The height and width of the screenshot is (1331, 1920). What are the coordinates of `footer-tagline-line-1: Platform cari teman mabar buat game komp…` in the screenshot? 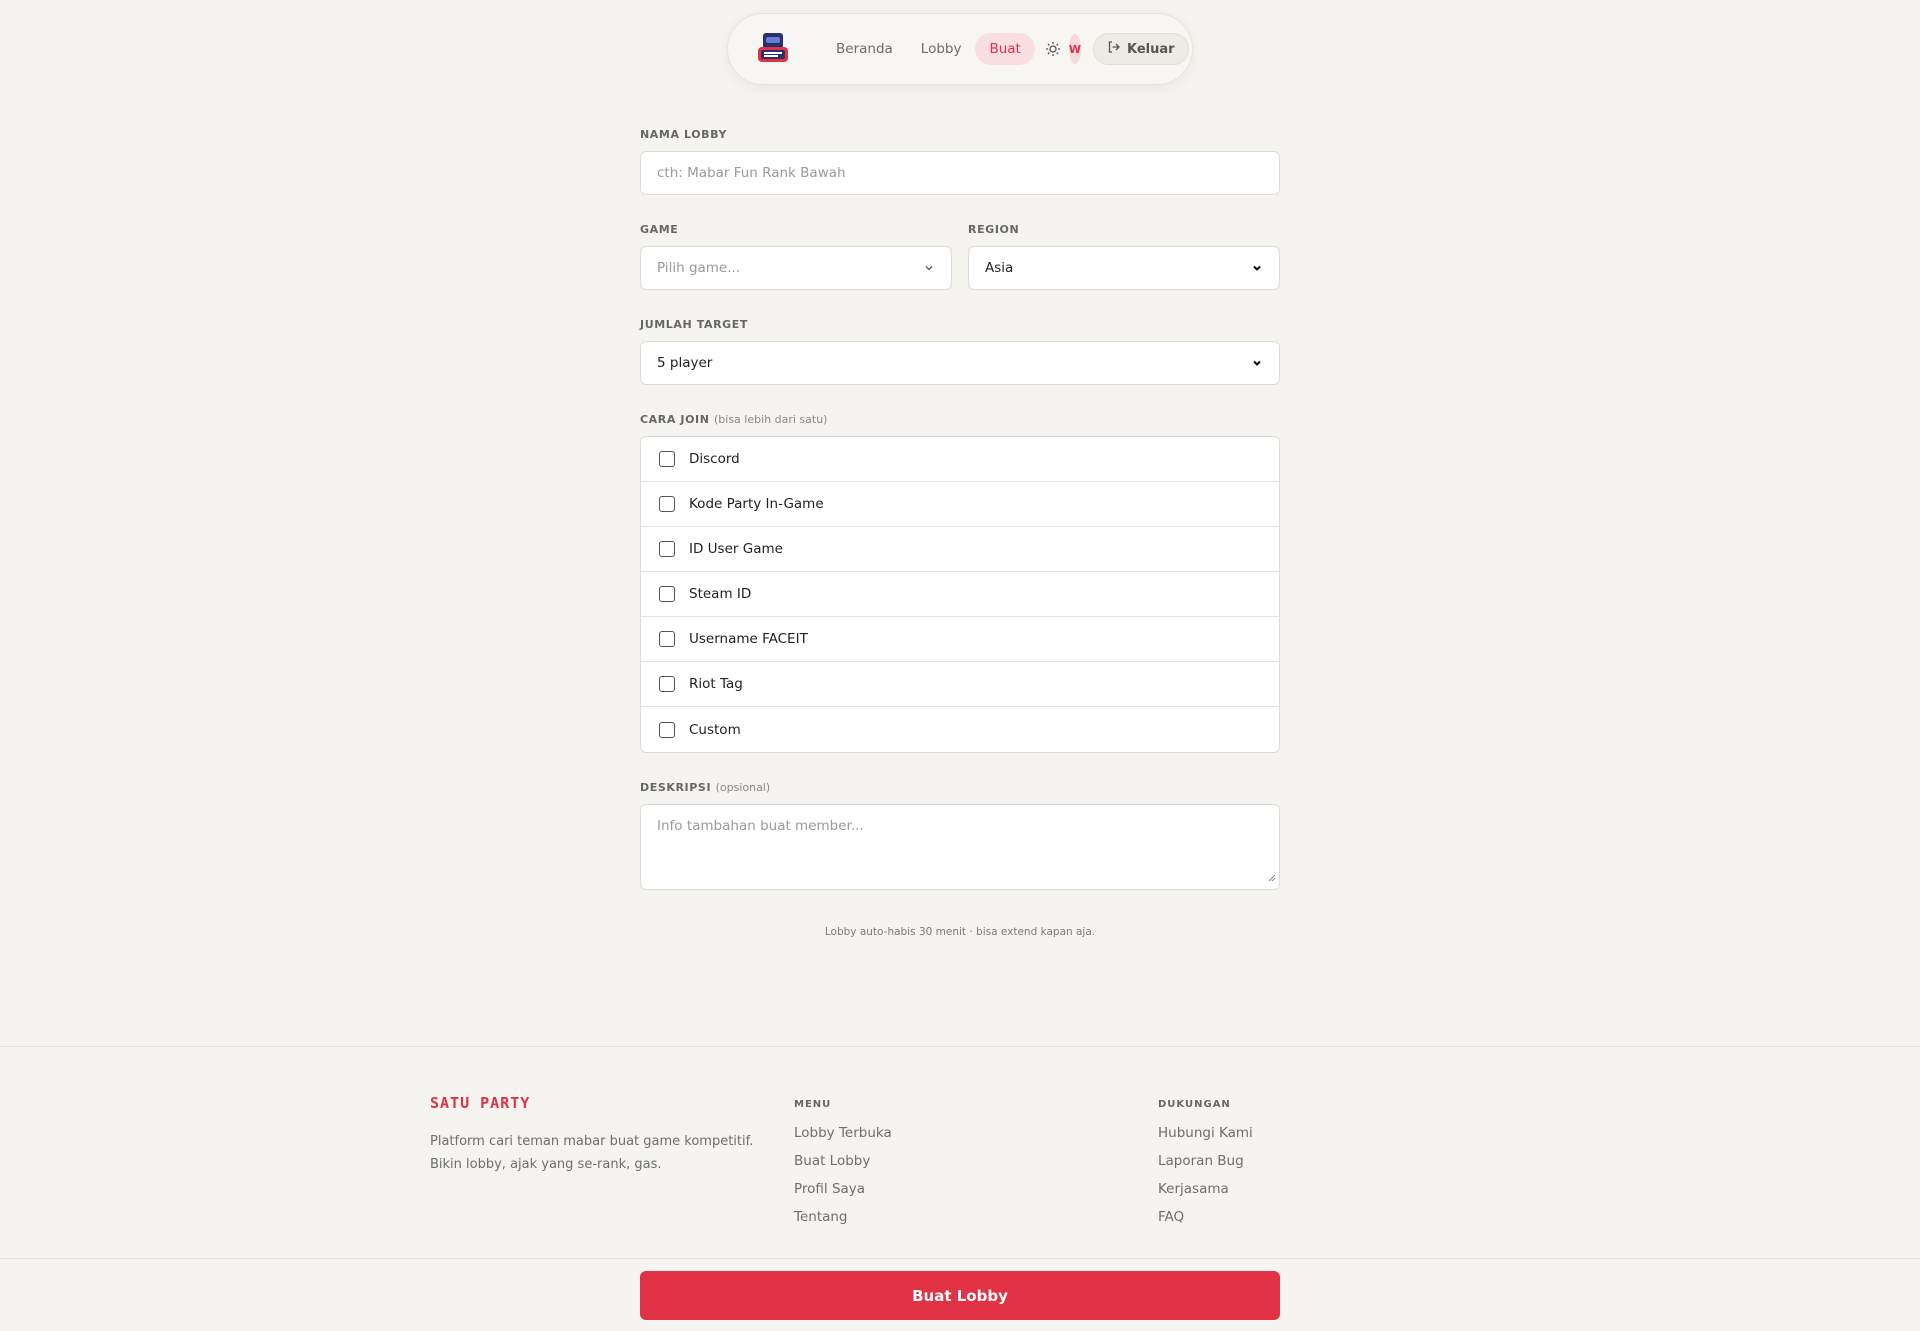 It's located at (592, 1141).